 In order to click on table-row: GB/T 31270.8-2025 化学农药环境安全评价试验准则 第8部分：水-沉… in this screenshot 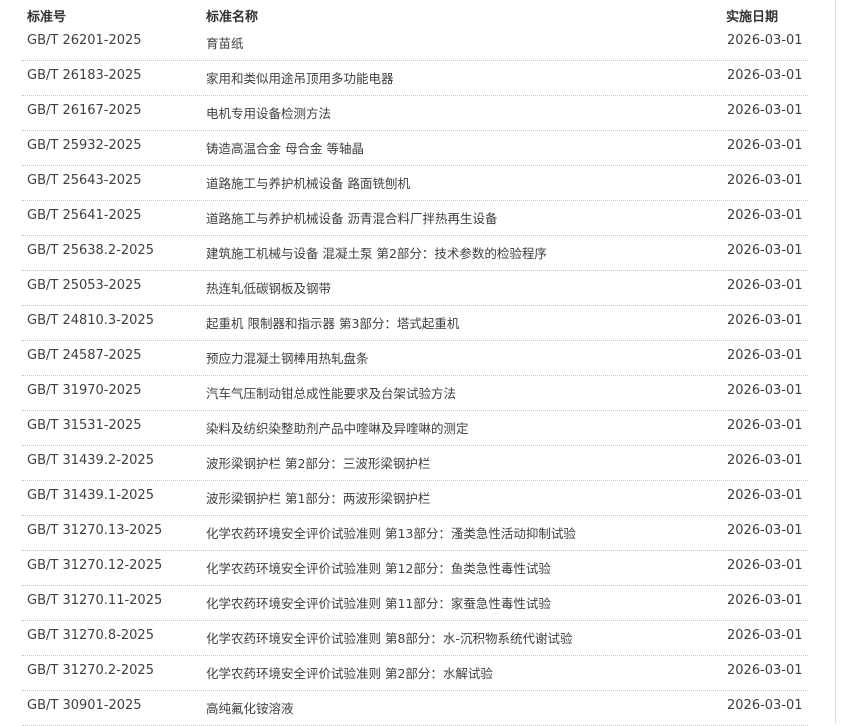, I will do `click(415, 638)`.